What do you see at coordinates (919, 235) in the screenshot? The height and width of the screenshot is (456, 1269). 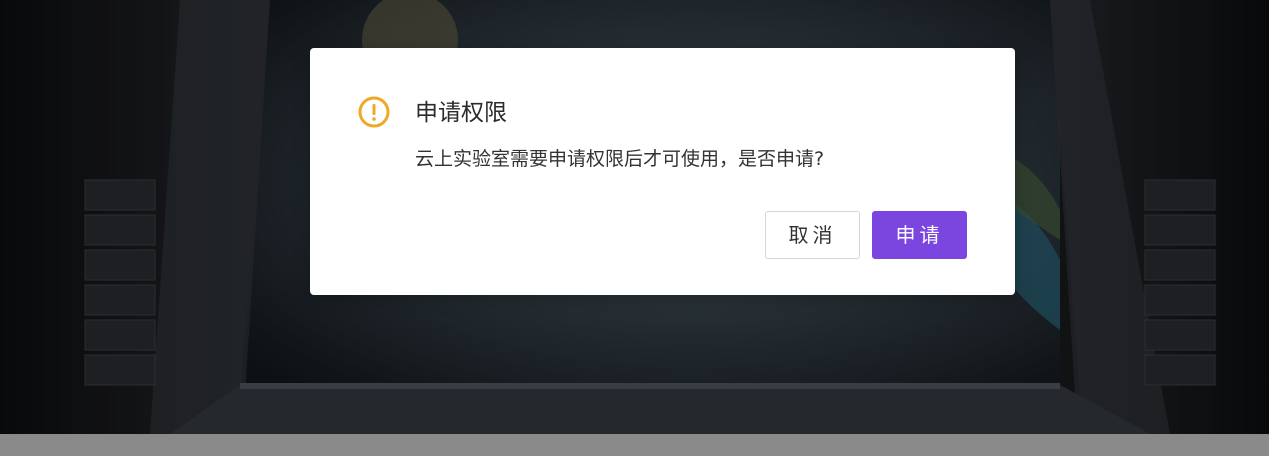 I see `apply-button: 申请` at bounding box center [919, 235].